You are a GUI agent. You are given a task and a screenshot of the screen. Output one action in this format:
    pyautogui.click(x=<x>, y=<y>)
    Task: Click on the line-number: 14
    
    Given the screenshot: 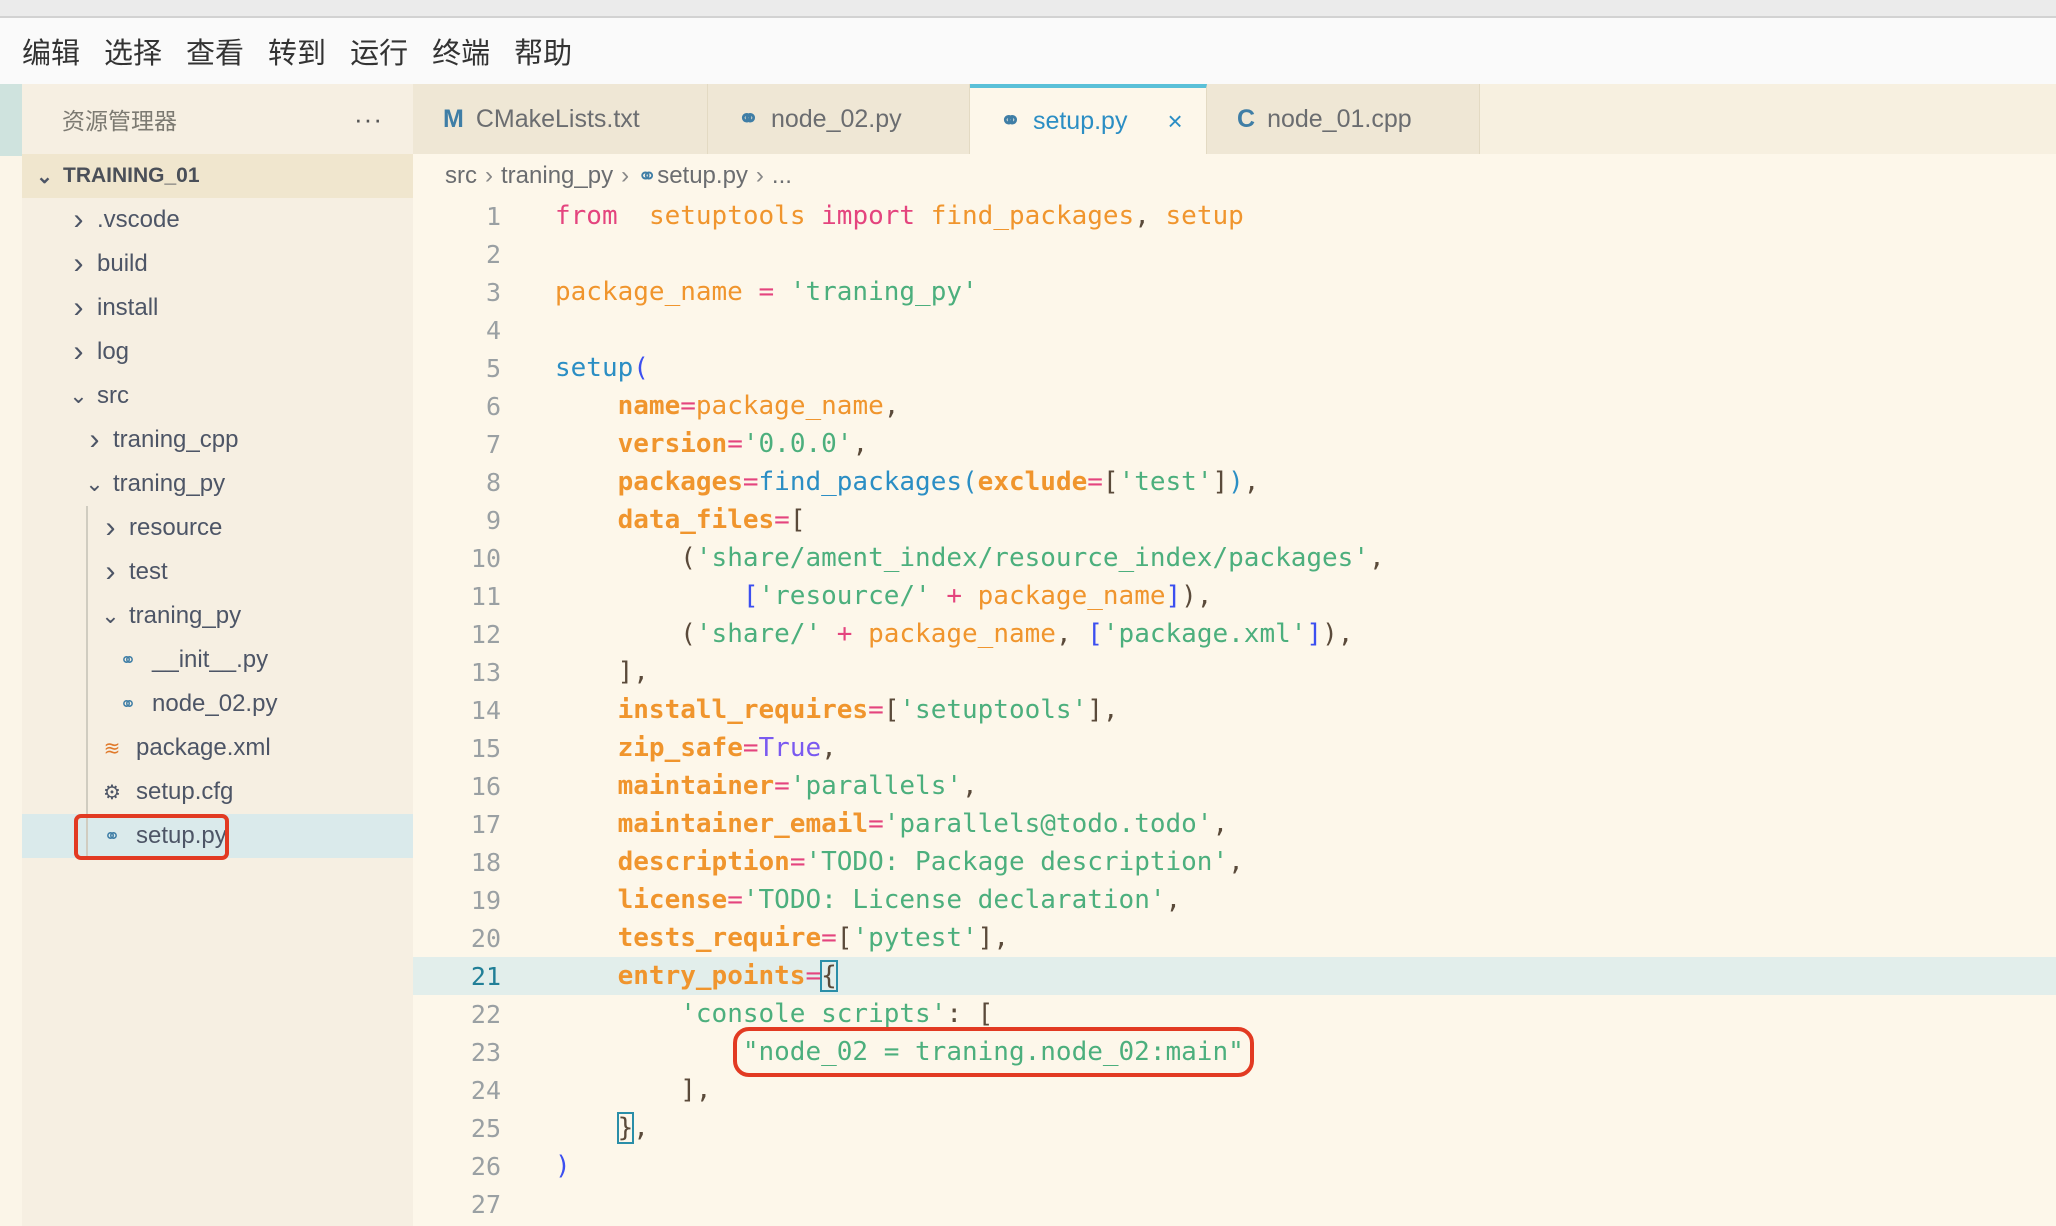 What is the action you would take?
    pyautogui.click(x=485, y=710)
    